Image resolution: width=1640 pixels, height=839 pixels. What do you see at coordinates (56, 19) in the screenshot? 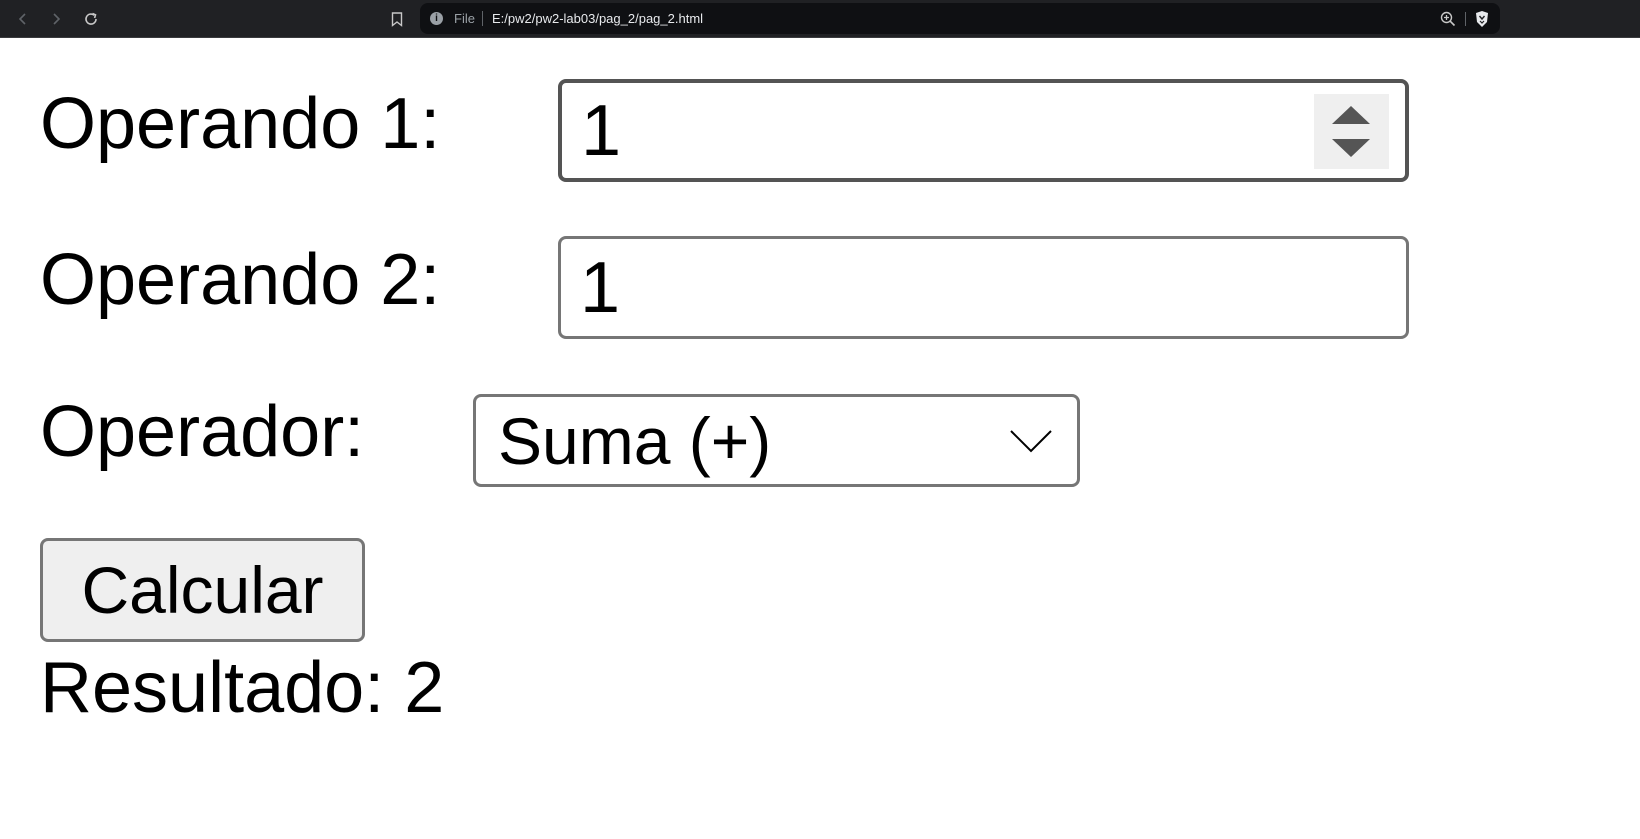
I see `forward-arrow-icon` at bounding box center [56, 19].